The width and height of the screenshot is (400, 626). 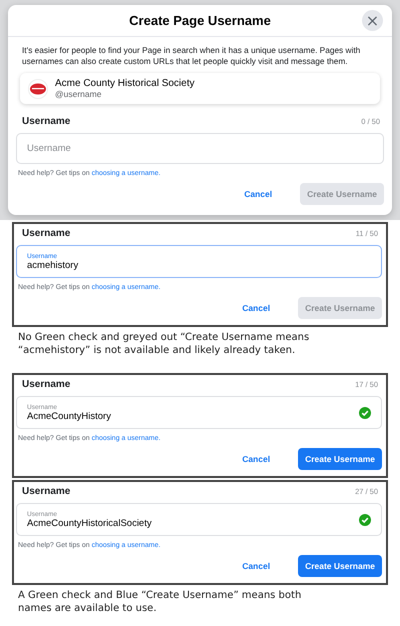 I want to click on dialog-title: Create Page Username, so click(x=200, y=20).